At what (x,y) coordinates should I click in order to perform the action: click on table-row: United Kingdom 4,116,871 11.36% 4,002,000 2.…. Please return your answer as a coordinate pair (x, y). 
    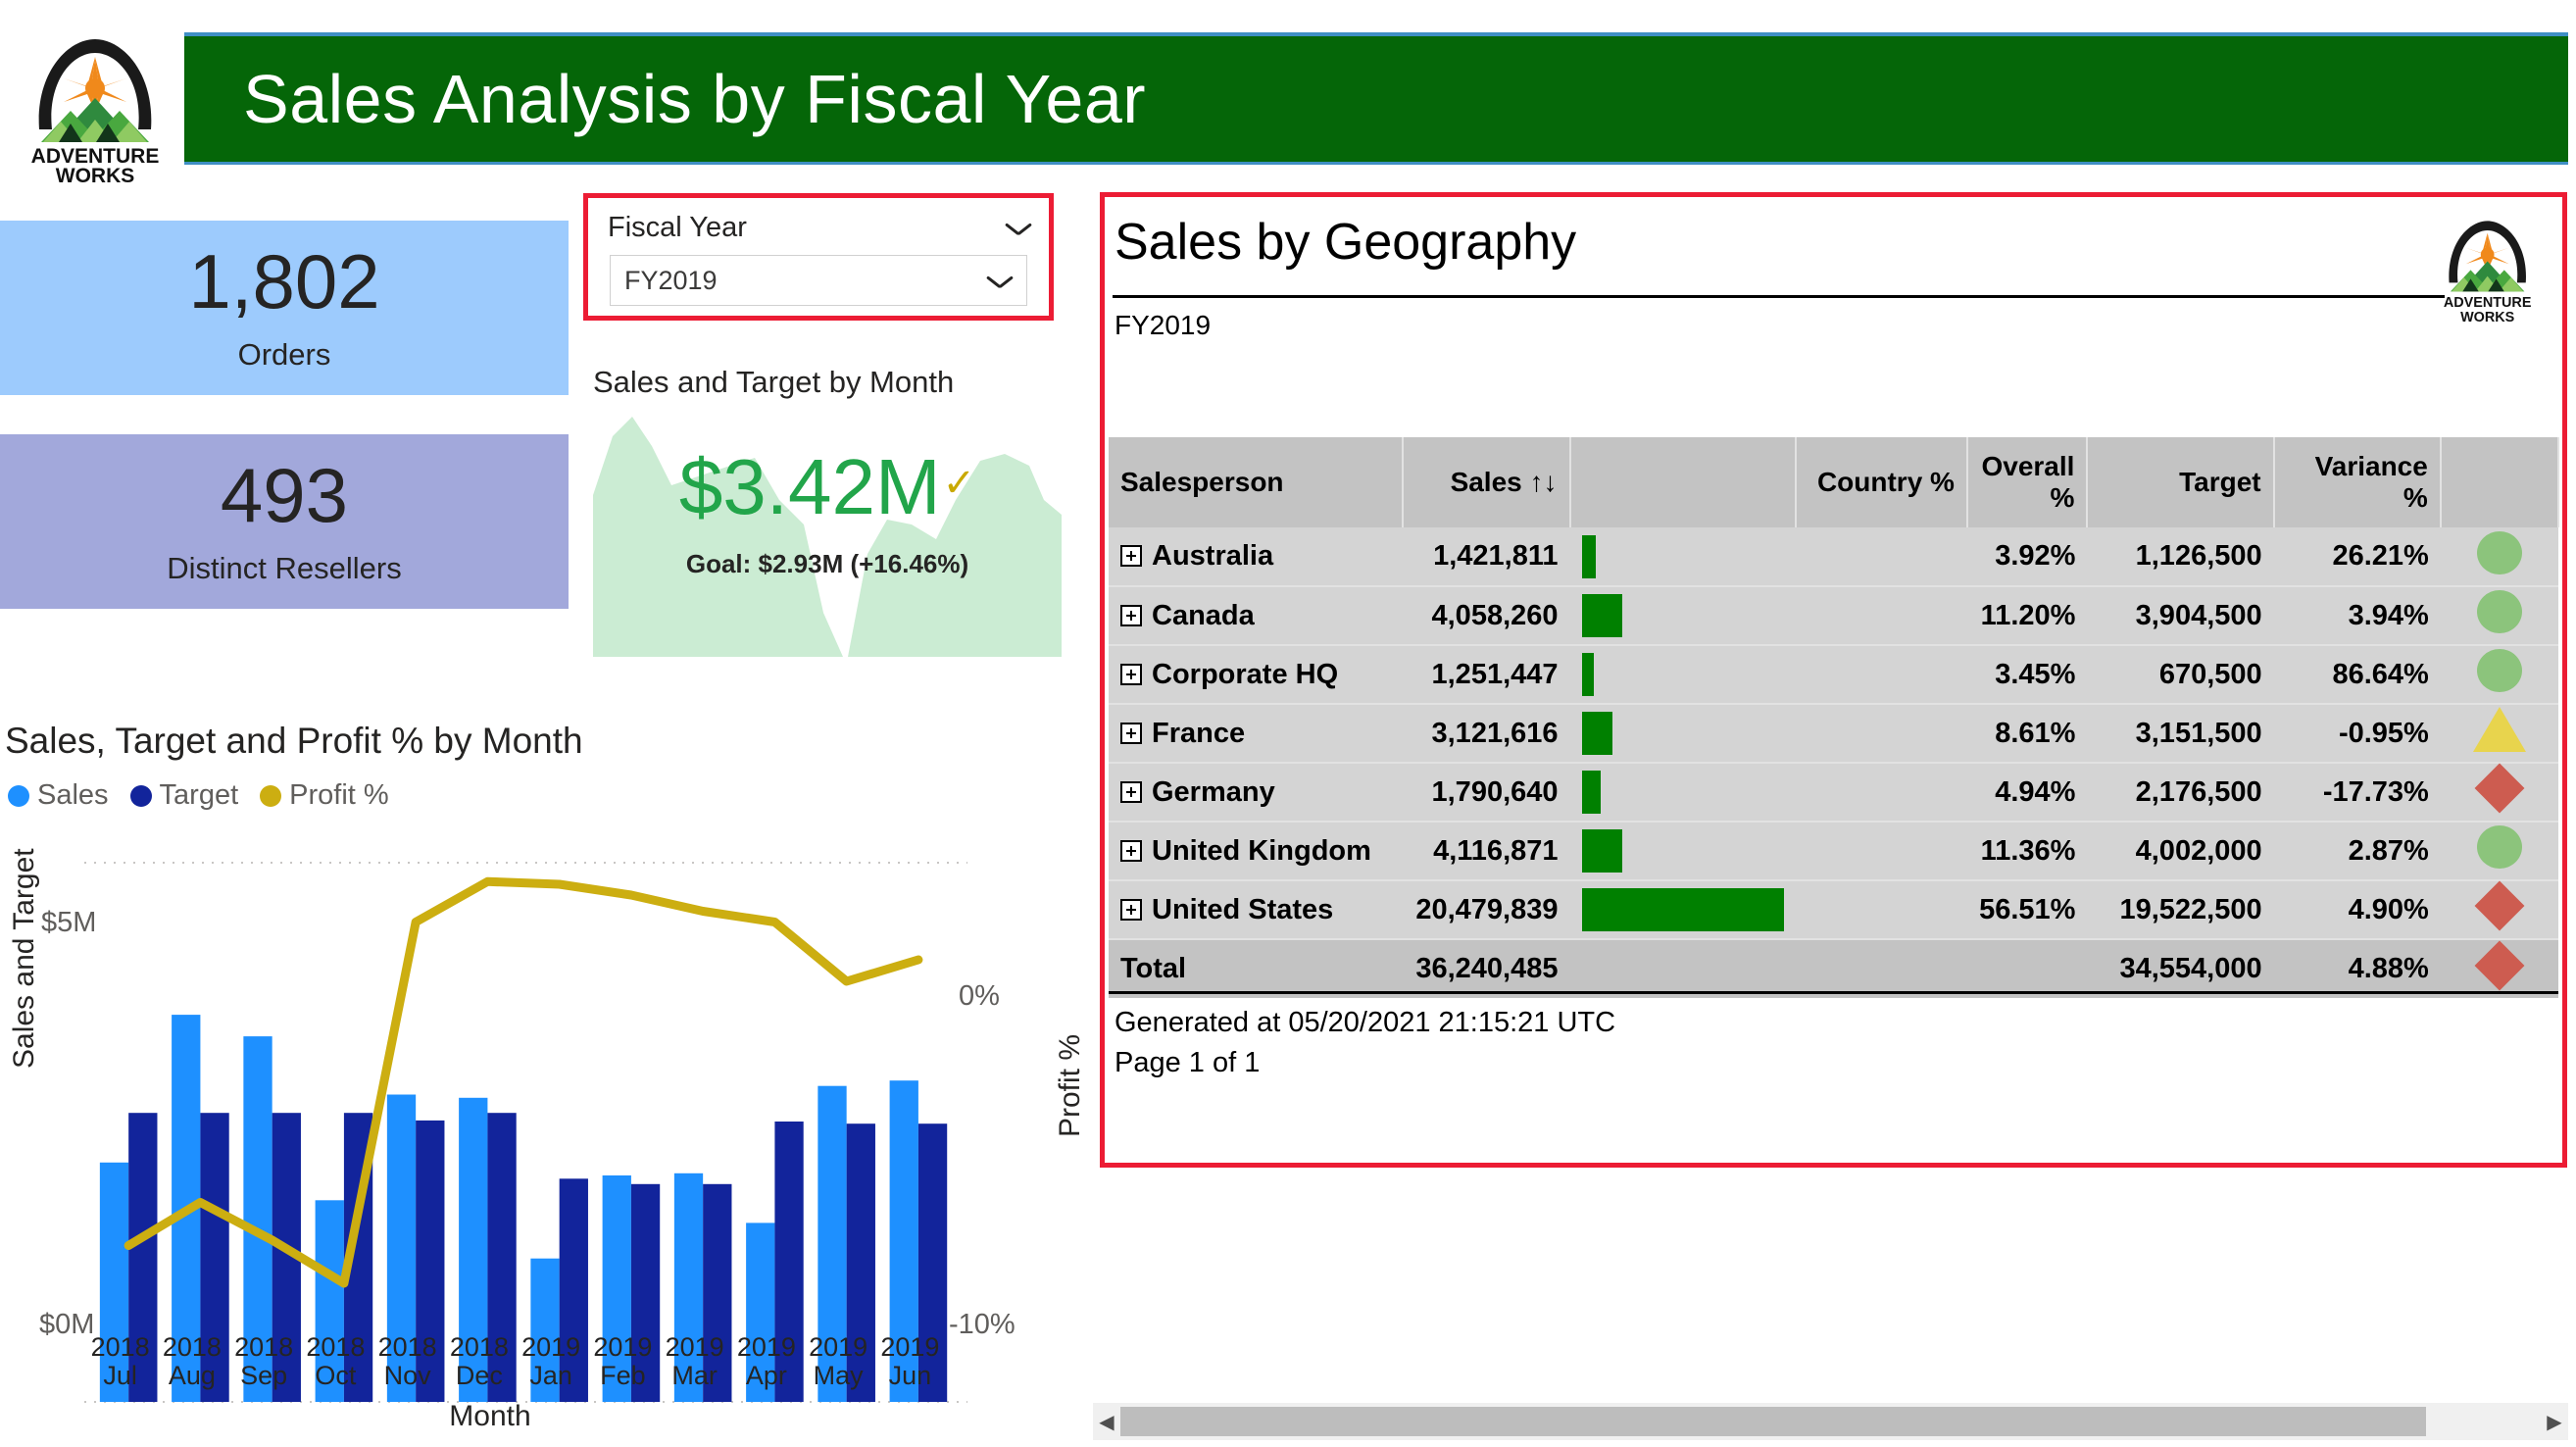
    Looking at the image, I should click on (1833, 852).